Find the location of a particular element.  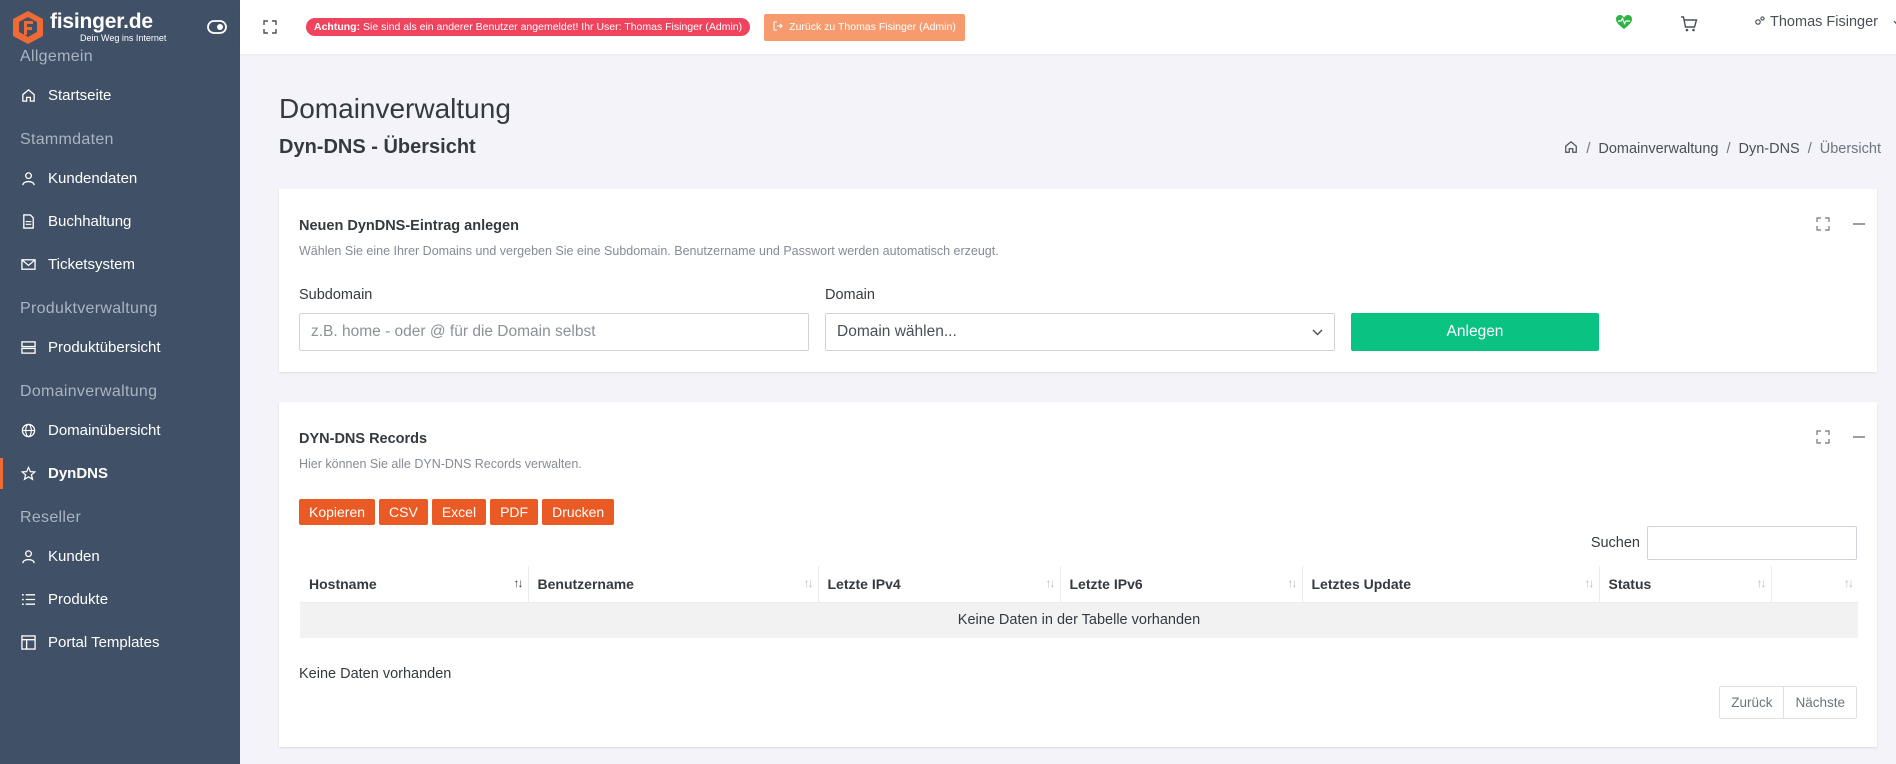

sidebar-item-label: Kunden is located at coordinates (74, 556).